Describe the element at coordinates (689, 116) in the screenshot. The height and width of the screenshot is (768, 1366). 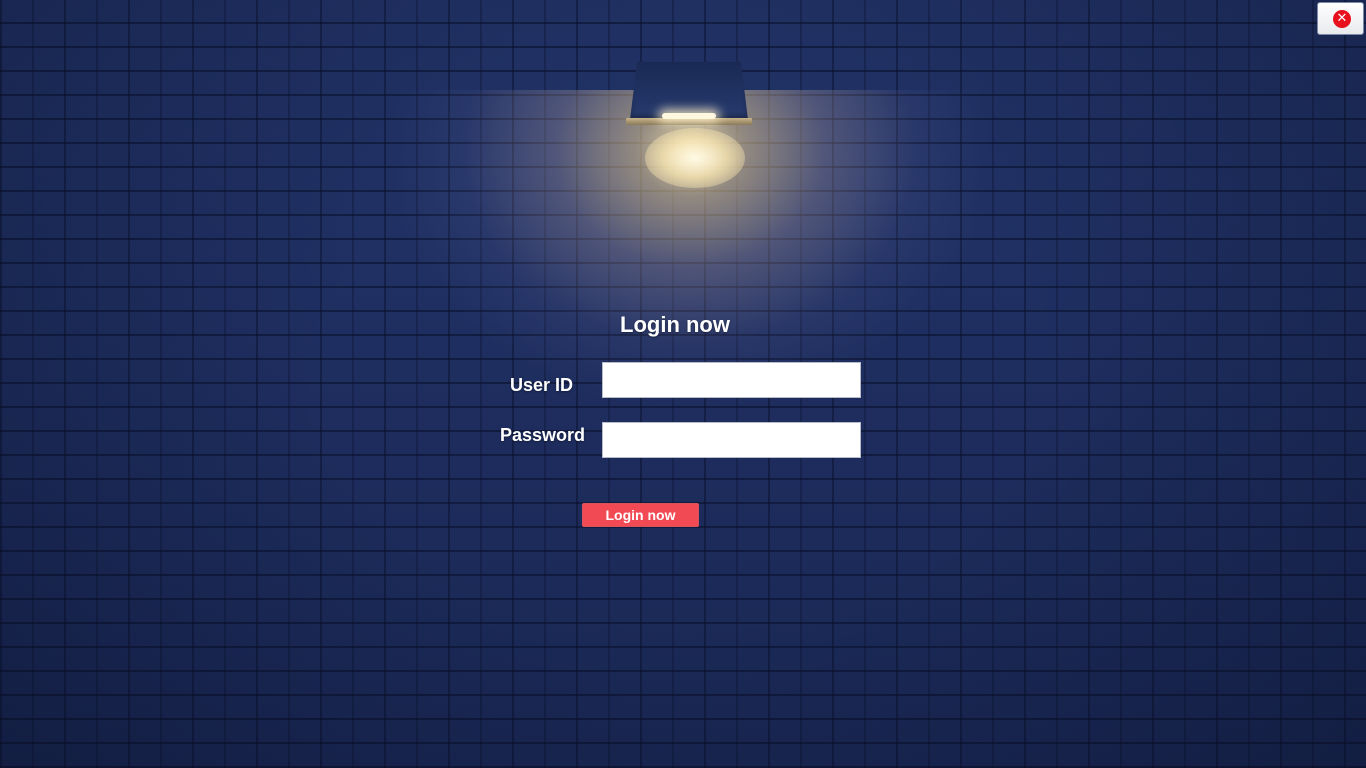
I see `lamp-bulb` at that location.